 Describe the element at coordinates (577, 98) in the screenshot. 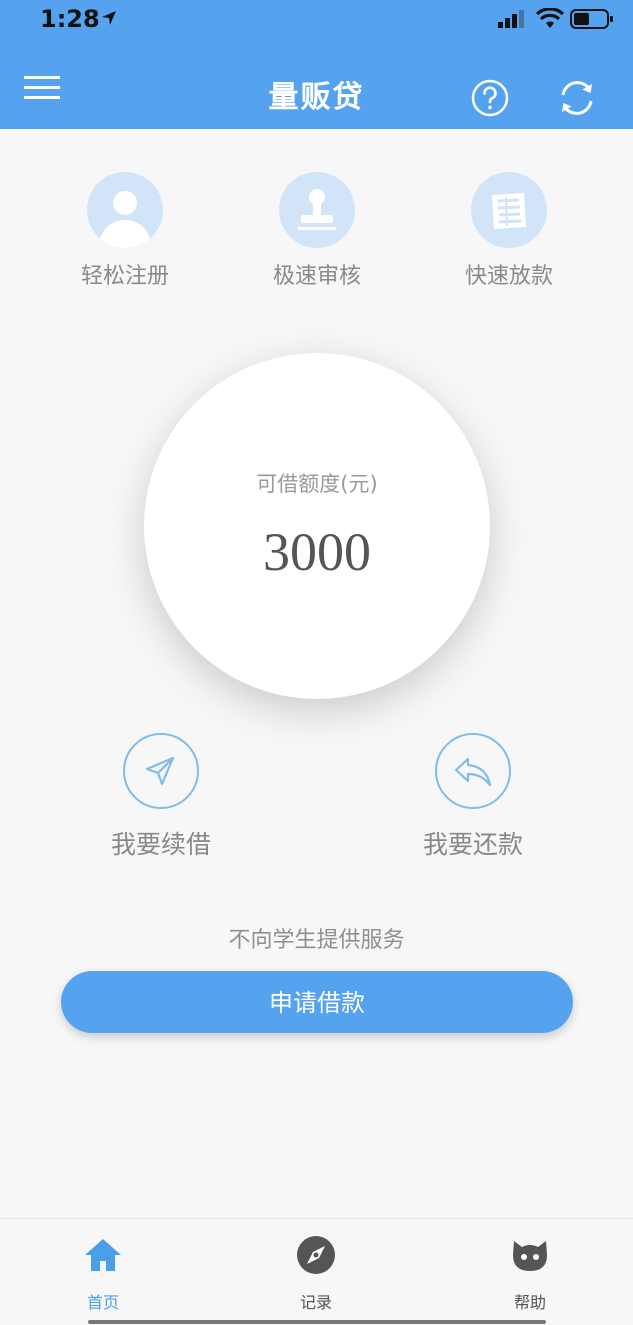

I see `refresh-icon` at that location.